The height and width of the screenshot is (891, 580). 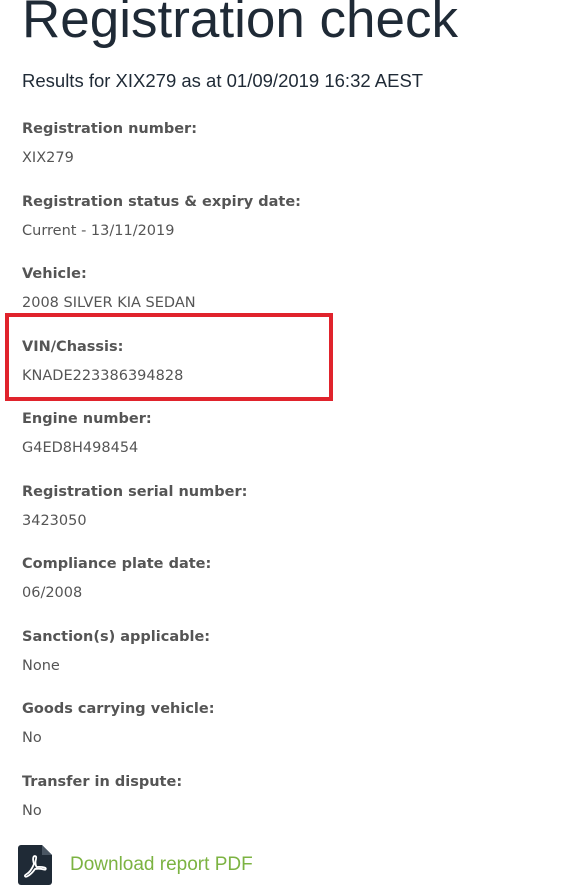 I want to click on field-label: Compliance plate date:, so click(x=117, y=564).